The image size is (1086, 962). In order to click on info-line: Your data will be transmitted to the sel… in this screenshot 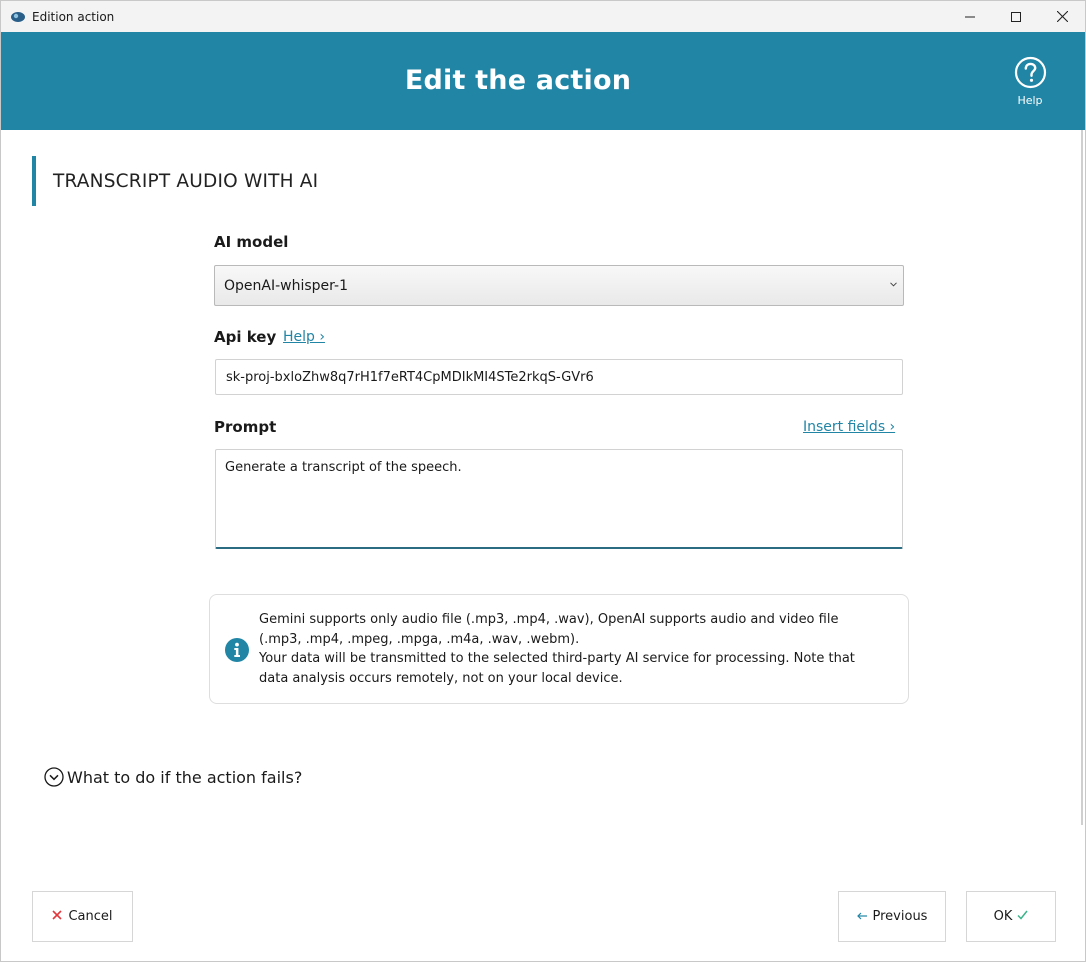, I will do `click(557, 658)`.